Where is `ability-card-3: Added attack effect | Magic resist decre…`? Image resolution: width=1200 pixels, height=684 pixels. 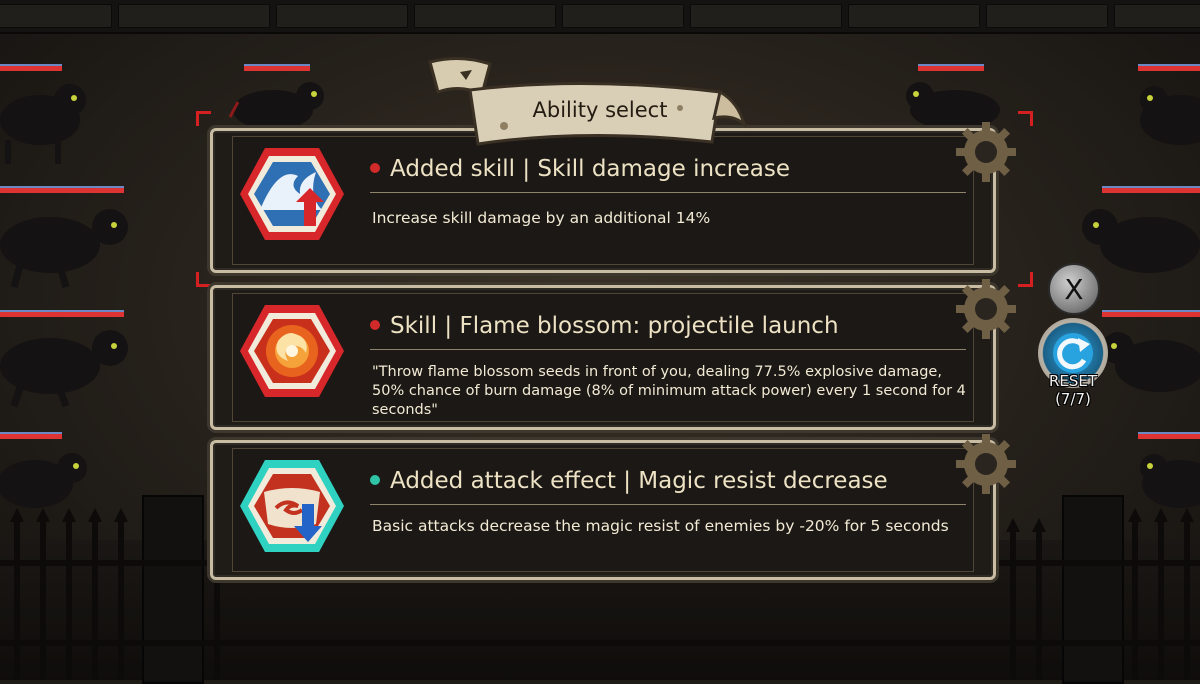
ability-card-3: Added attack effect | Magic resist decre… is located at coordinates (613, 507).